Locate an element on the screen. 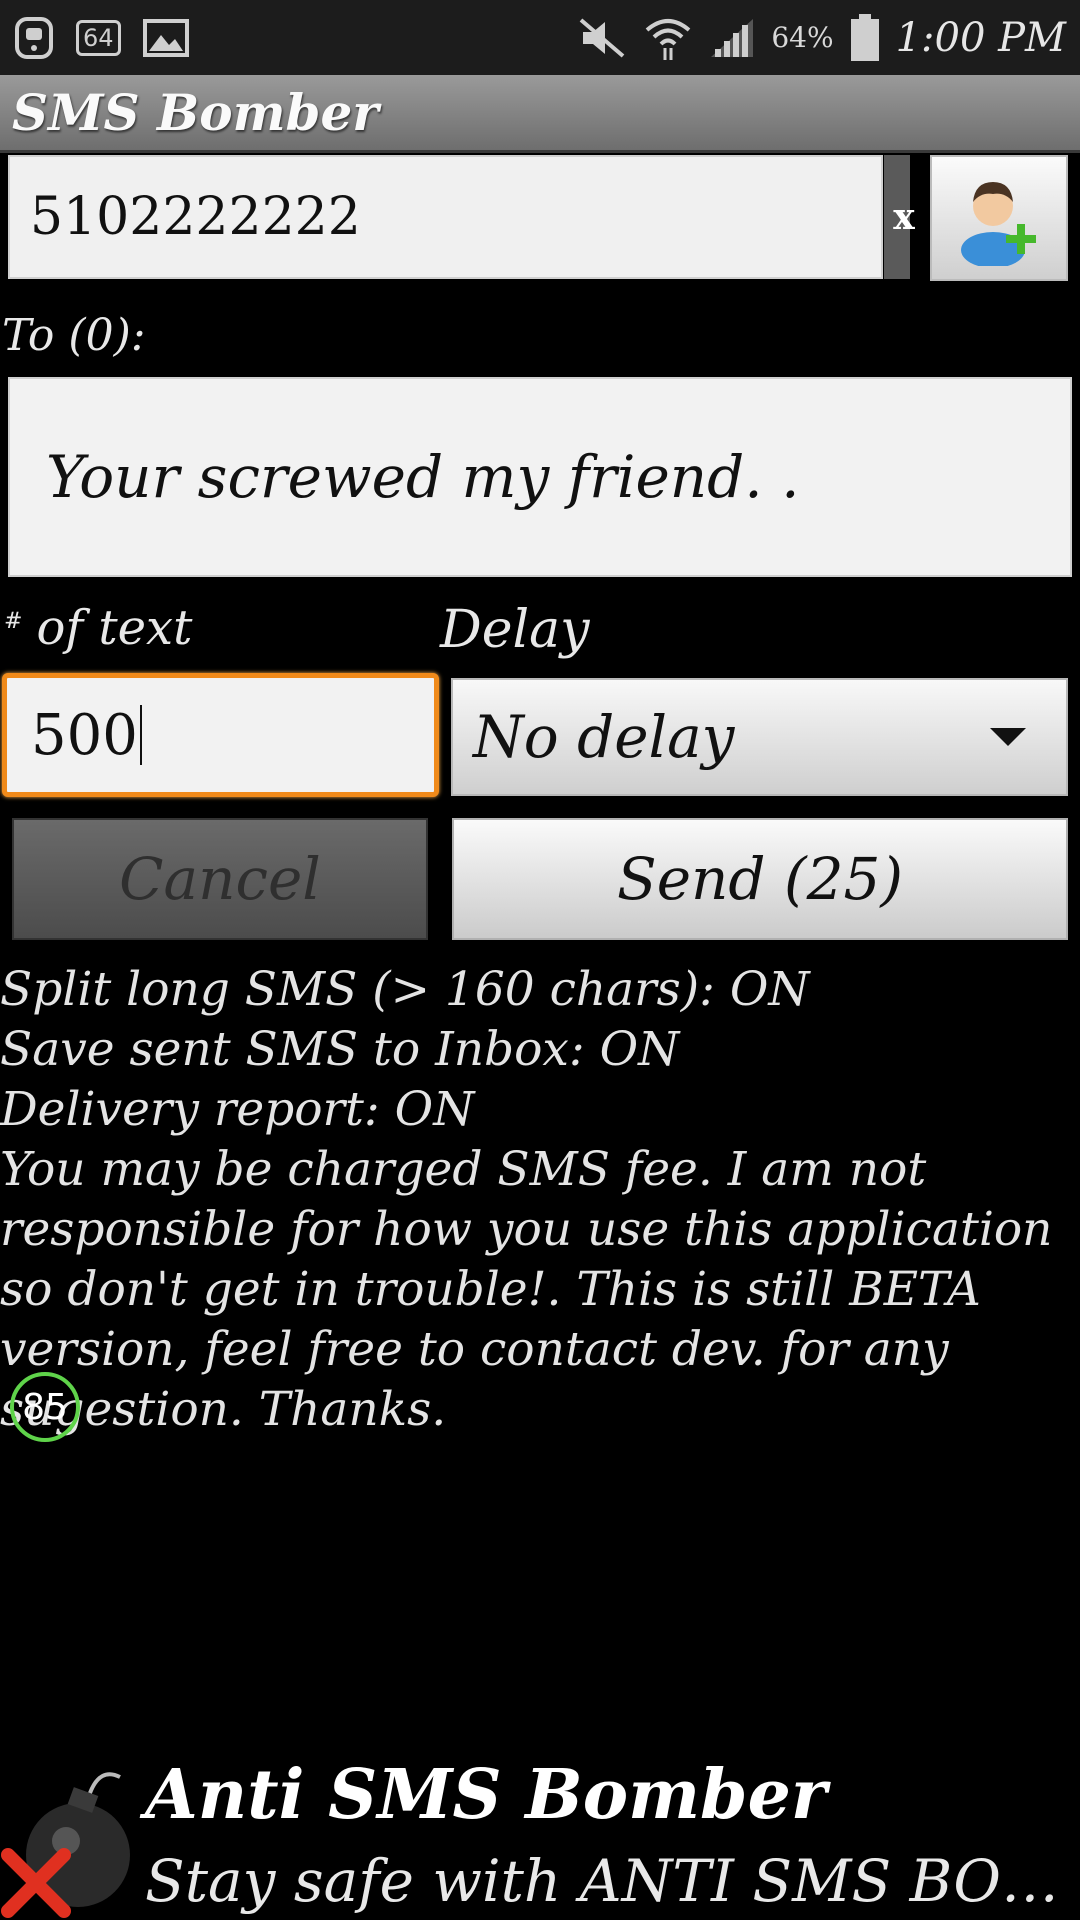 The width and height of the screenshot is (1080, 1920). info-split-sms: Split long SMS (> 160 chars): ON is located at coordinates (405, 989).